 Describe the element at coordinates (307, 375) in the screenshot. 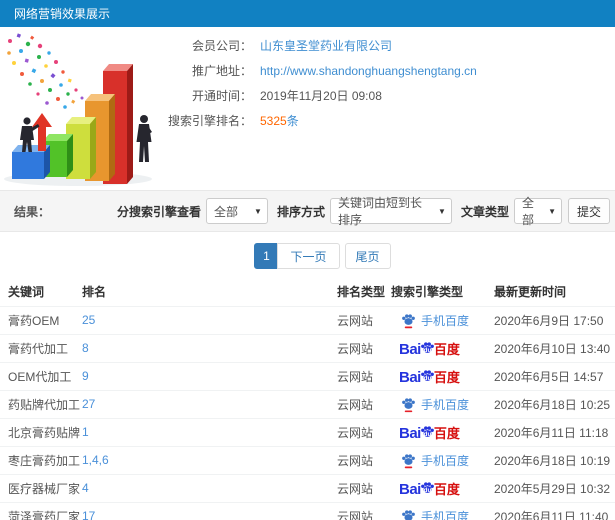

I see `table-row: OEM代加工 9 云网站 Bai du 百度 2020年6月5日 14:57` at that location.